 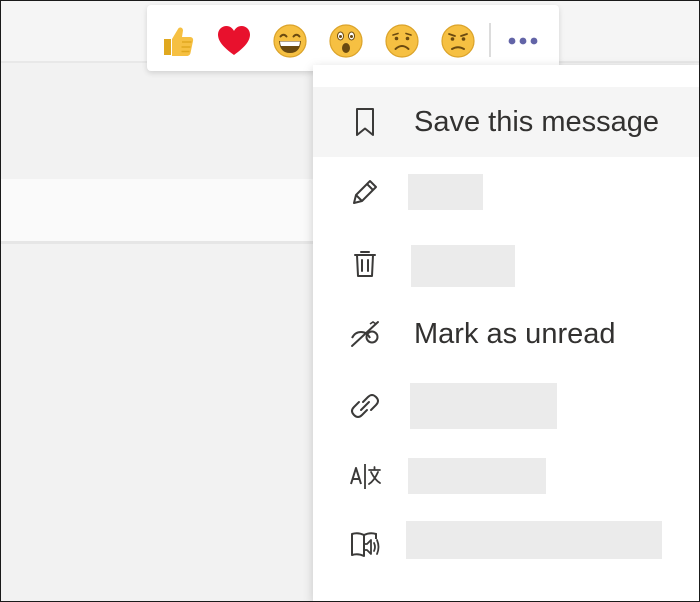 I want to click on heart-icon, so click(x=234, y=40).